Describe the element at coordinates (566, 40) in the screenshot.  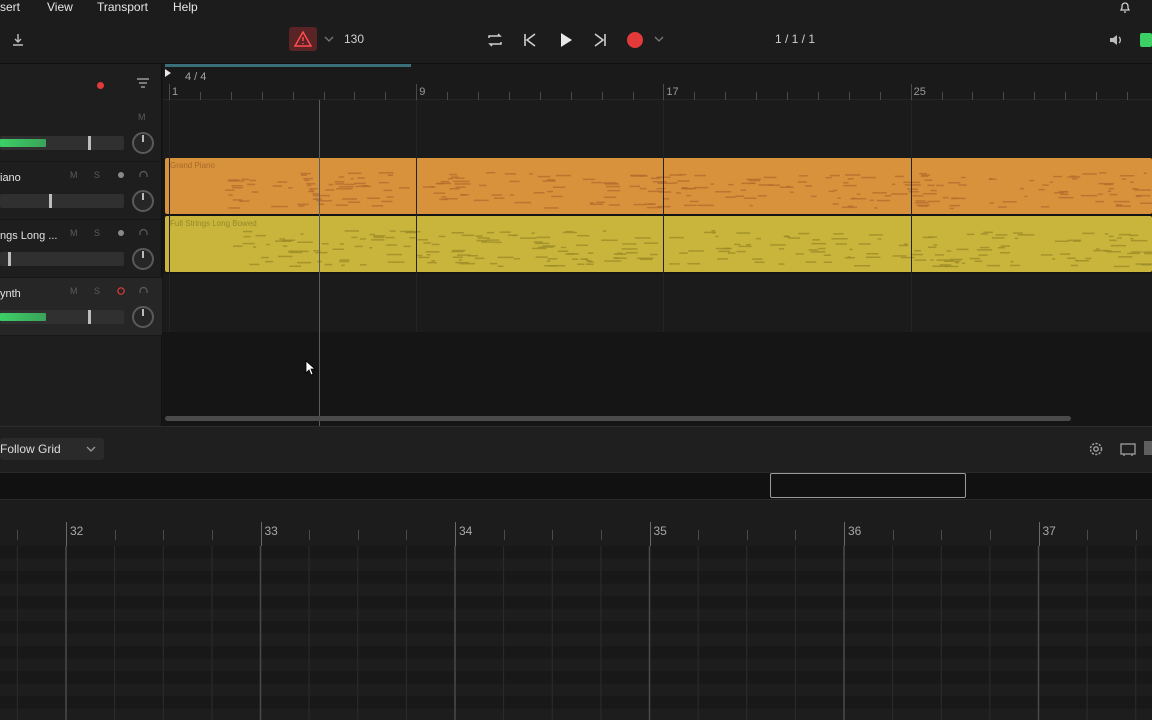
I see `play-icon` at that location.